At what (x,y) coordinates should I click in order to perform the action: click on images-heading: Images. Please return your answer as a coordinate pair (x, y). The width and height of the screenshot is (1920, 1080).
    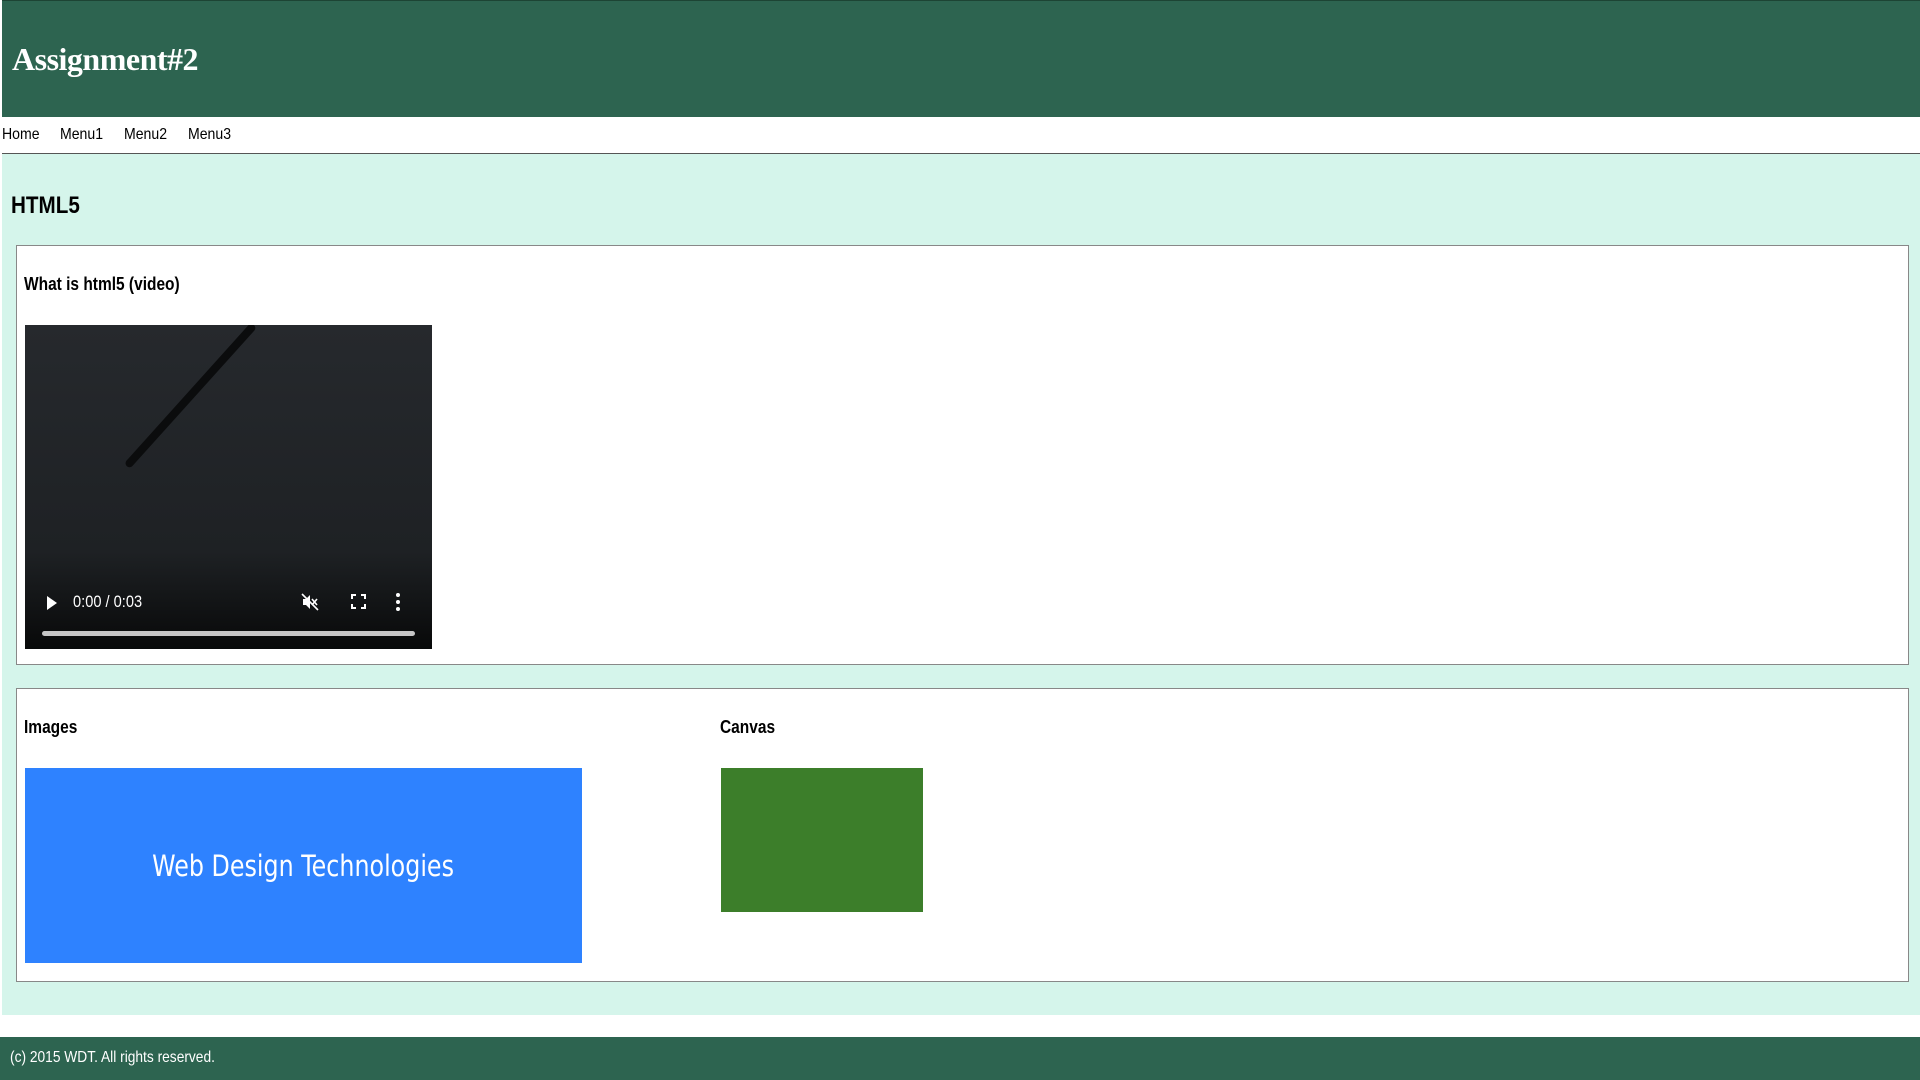
    Looking at the image, I should click on (51, 727).